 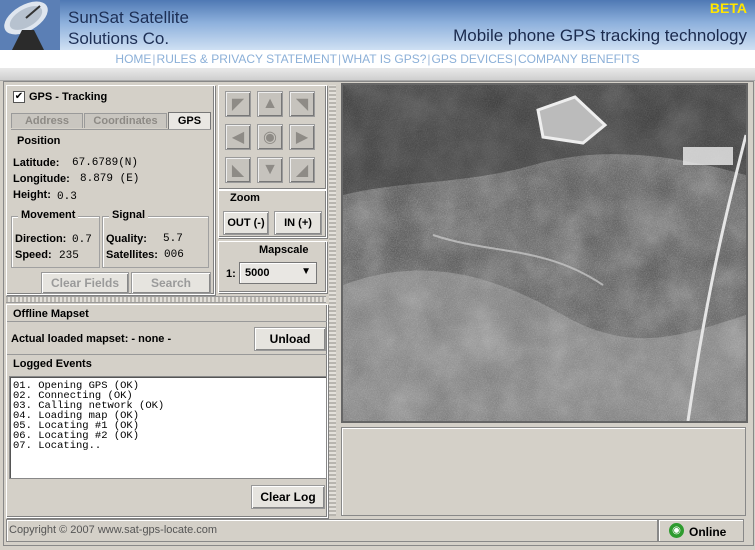 I want to click on pan-north-west-button: ◤, so click(x=238, y=104).